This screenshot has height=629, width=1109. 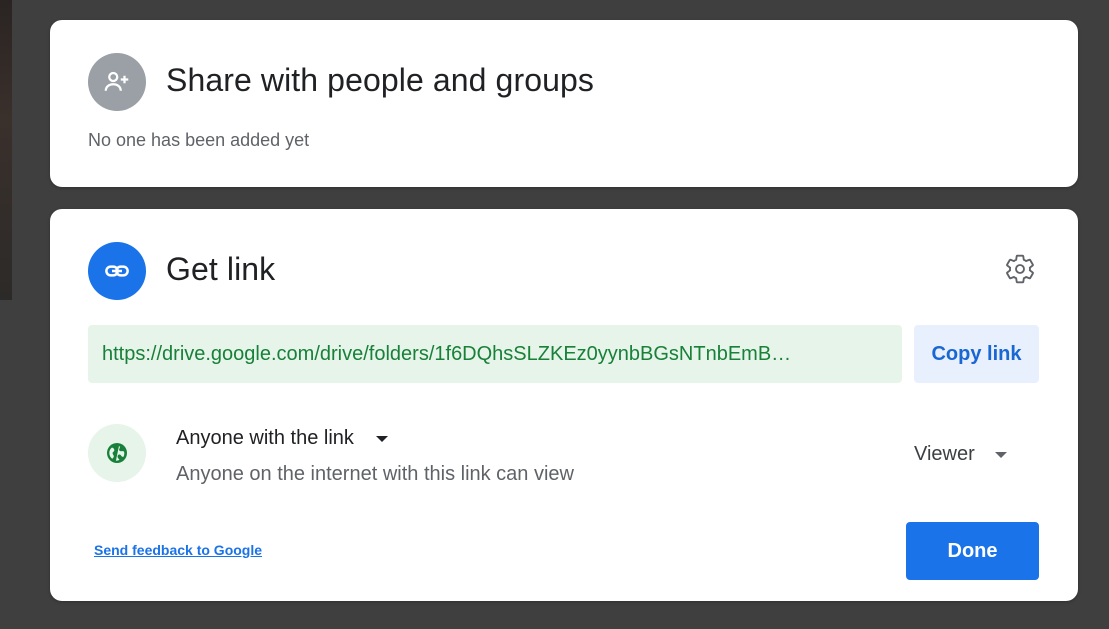 I want to click on send-feedback-link: Send feedback to Google, so click(x=178, y=550).